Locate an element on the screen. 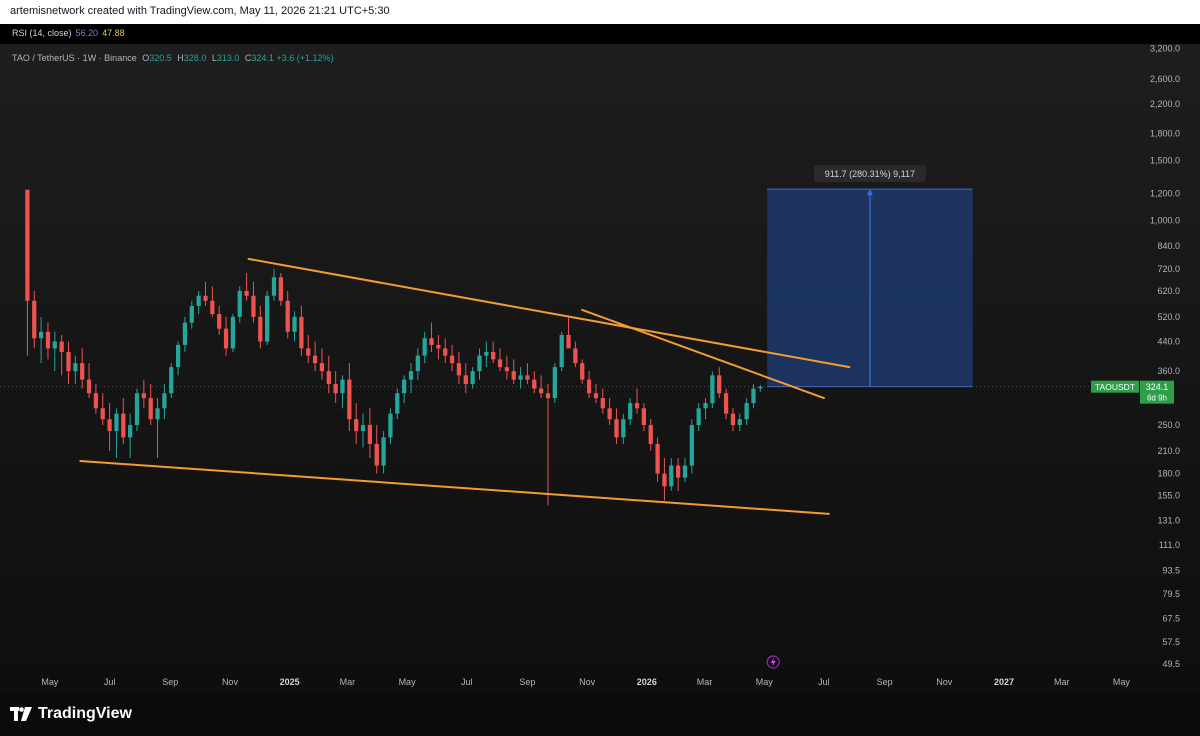 The height and width of the screenshot is (736, 1200). upper-trendline is located at coordinates (549, 313).